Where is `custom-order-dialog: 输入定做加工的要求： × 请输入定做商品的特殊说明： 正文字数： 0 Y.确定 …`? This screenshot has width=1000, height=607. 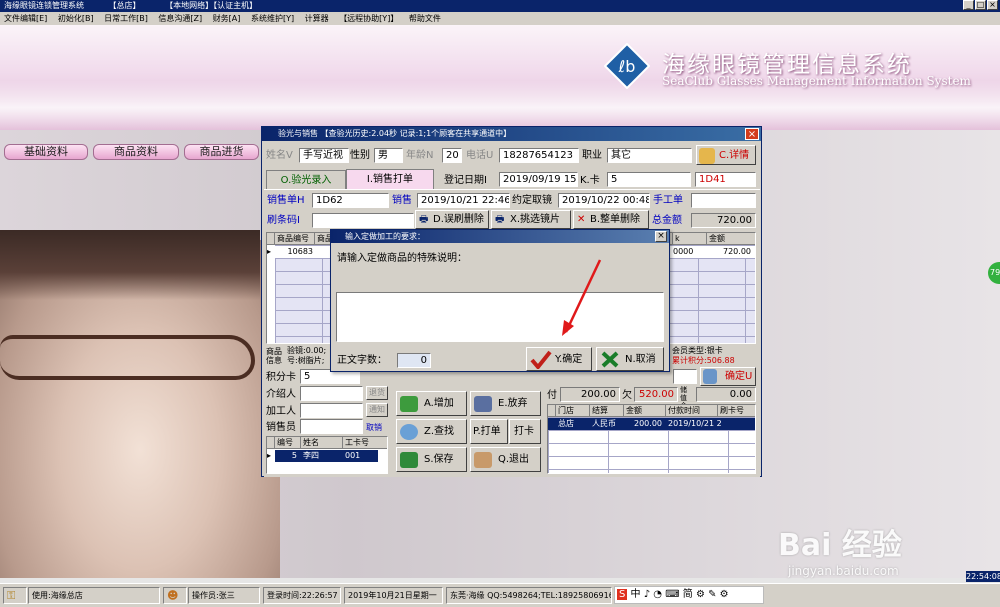 custom-order-dialog: 输入定做加工的要求： × 请输入定做商品的特殊说明： 正文字数： 0 Y.确定 … is located at coordinates (500, 300).